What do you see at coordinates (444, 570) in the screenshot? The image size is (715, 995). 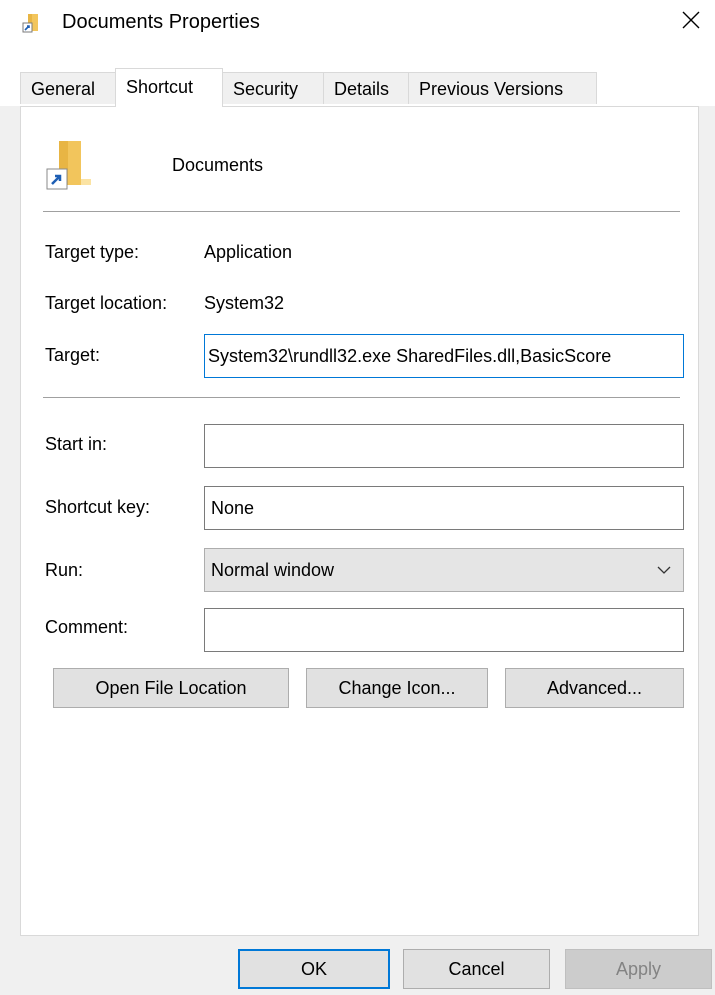 I see `run-select: Normal window` at bounding box center [444, 570].